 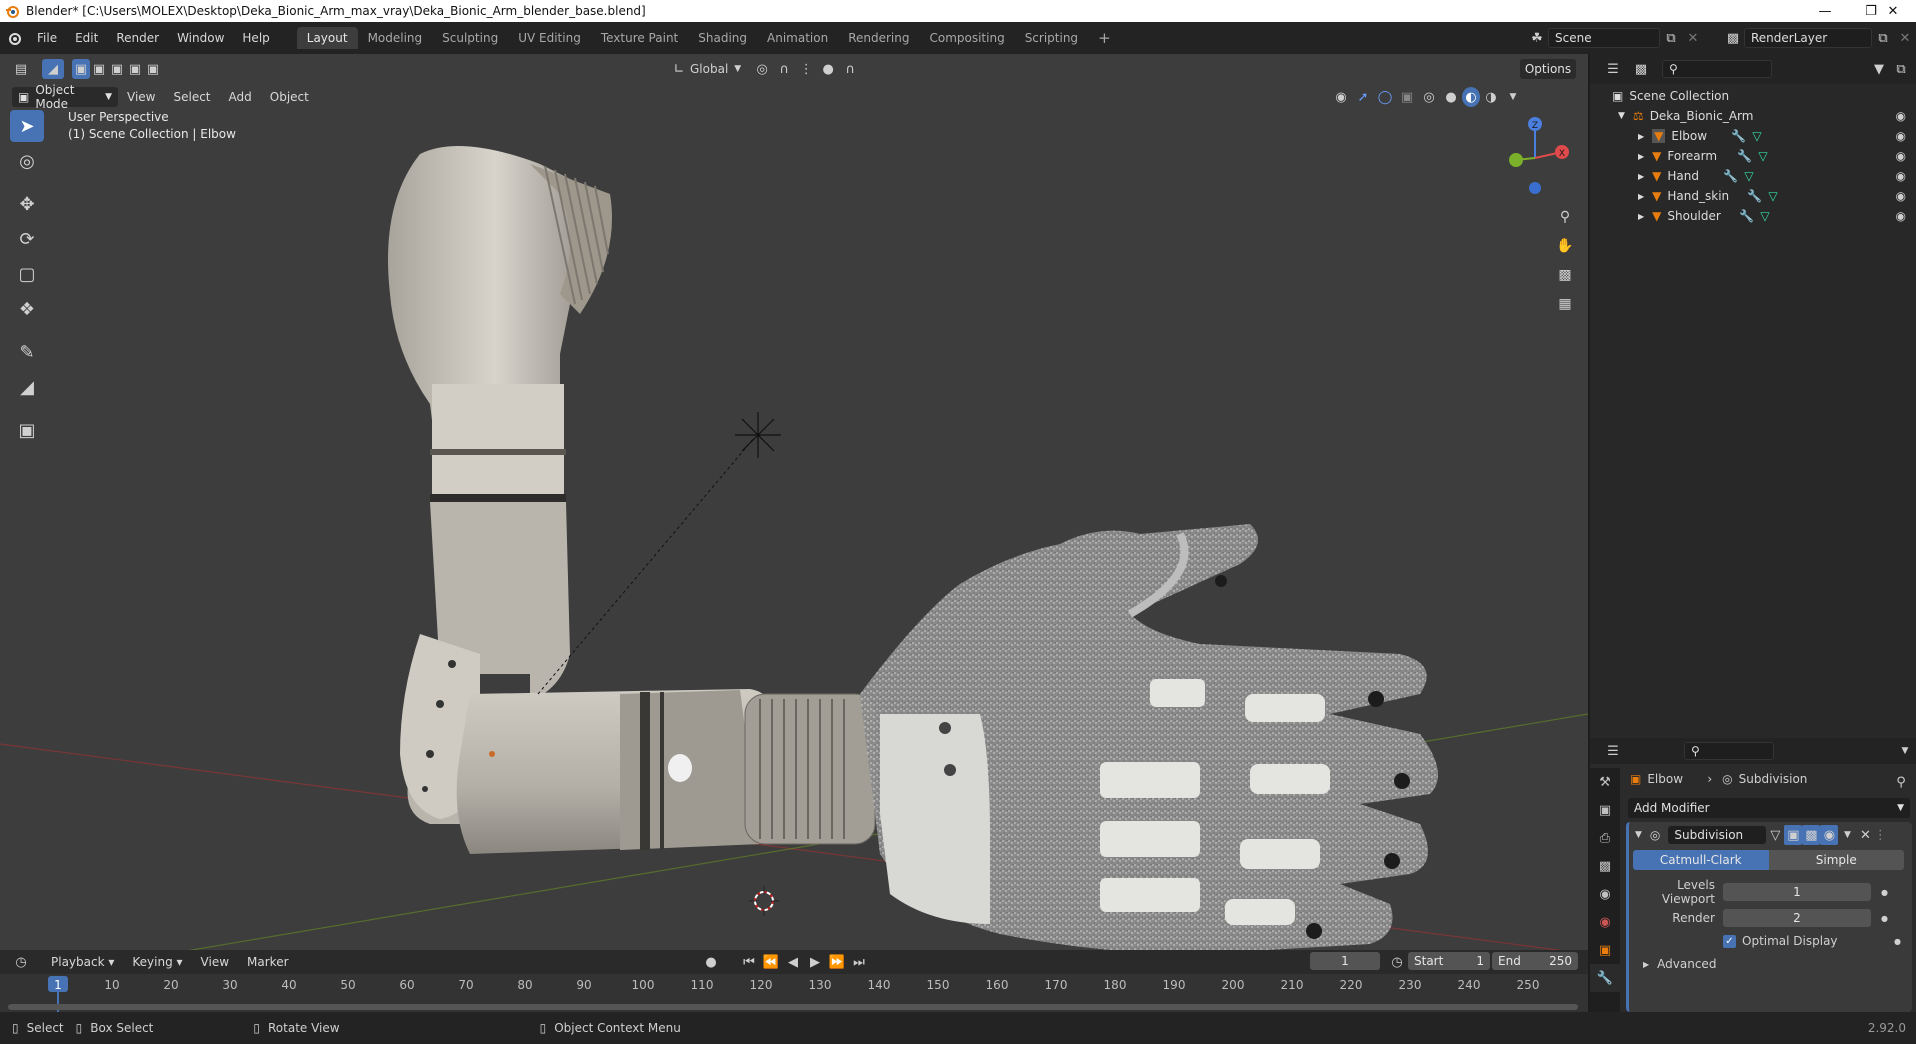 I want to click on delete-scene-icon: ✕, so click(x=1693, y=38).